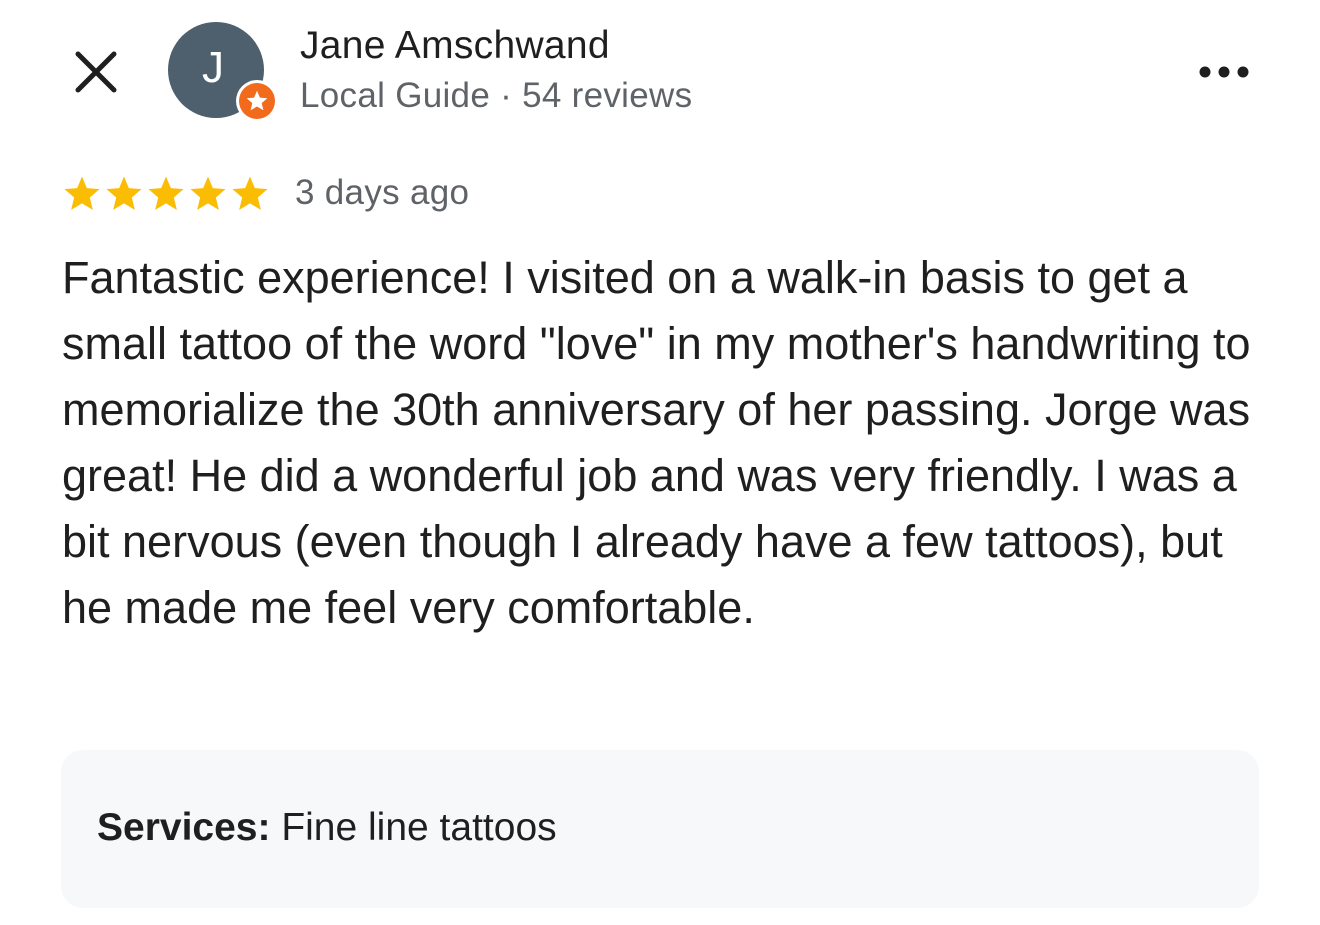  Describe the element at coordinates (419, 827) in the screenshot. I see `services-value: Fine line tattoos` at that location.